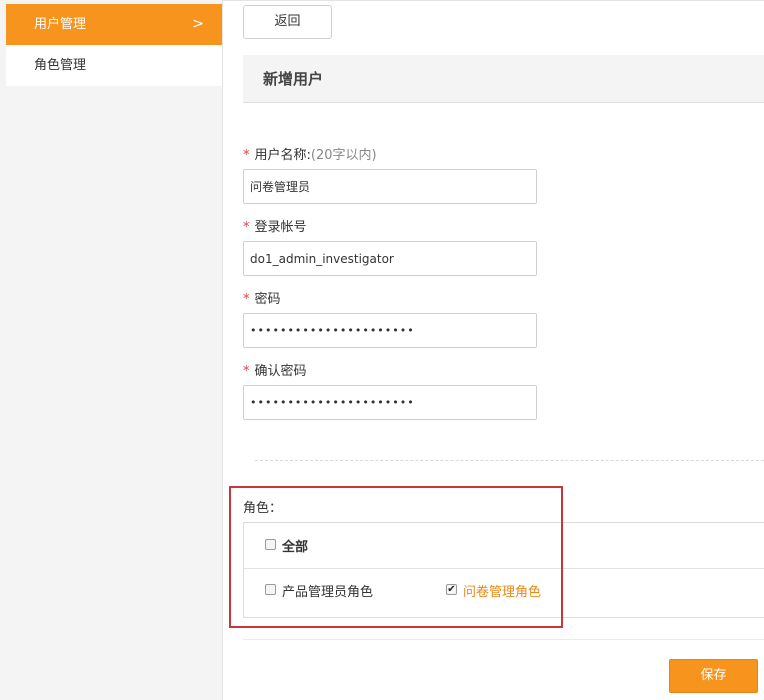 The image size is (764, 700). What do you see at coordinates (295, 545) in the screenshot?
I see `role-all-label: 全部` at bounding box center [295, 545].